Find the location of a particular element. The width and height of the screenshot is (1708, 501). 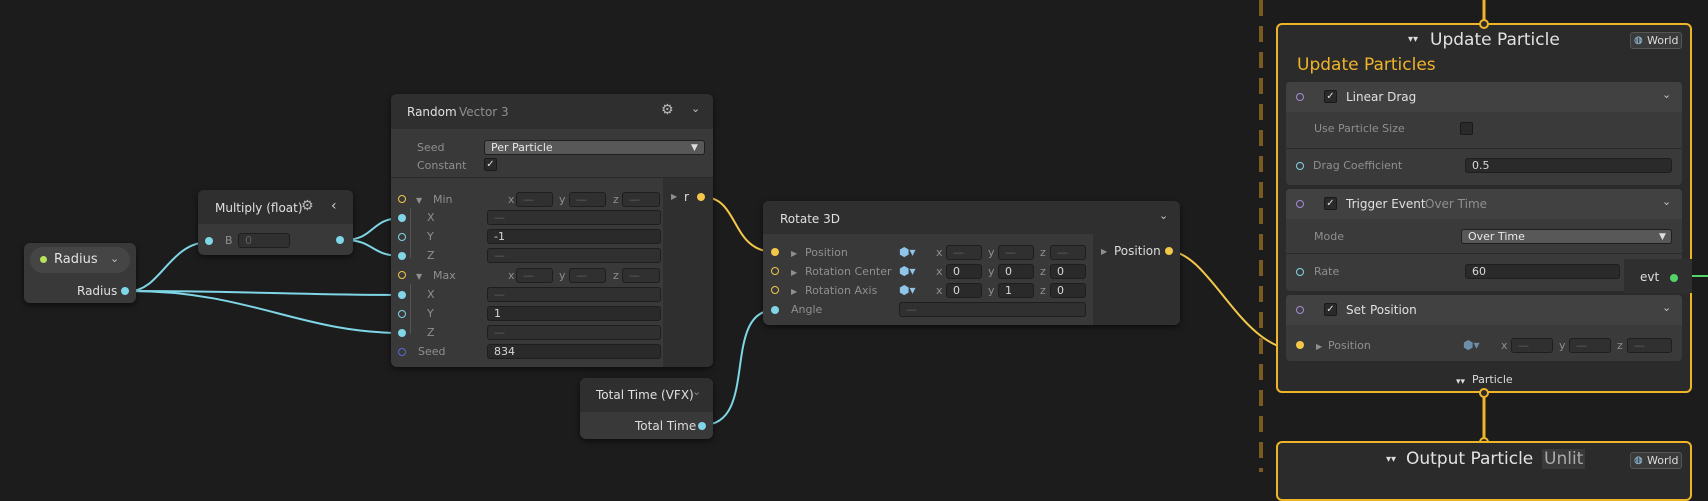

multiply-output-port is located at coordinates (340, 240).